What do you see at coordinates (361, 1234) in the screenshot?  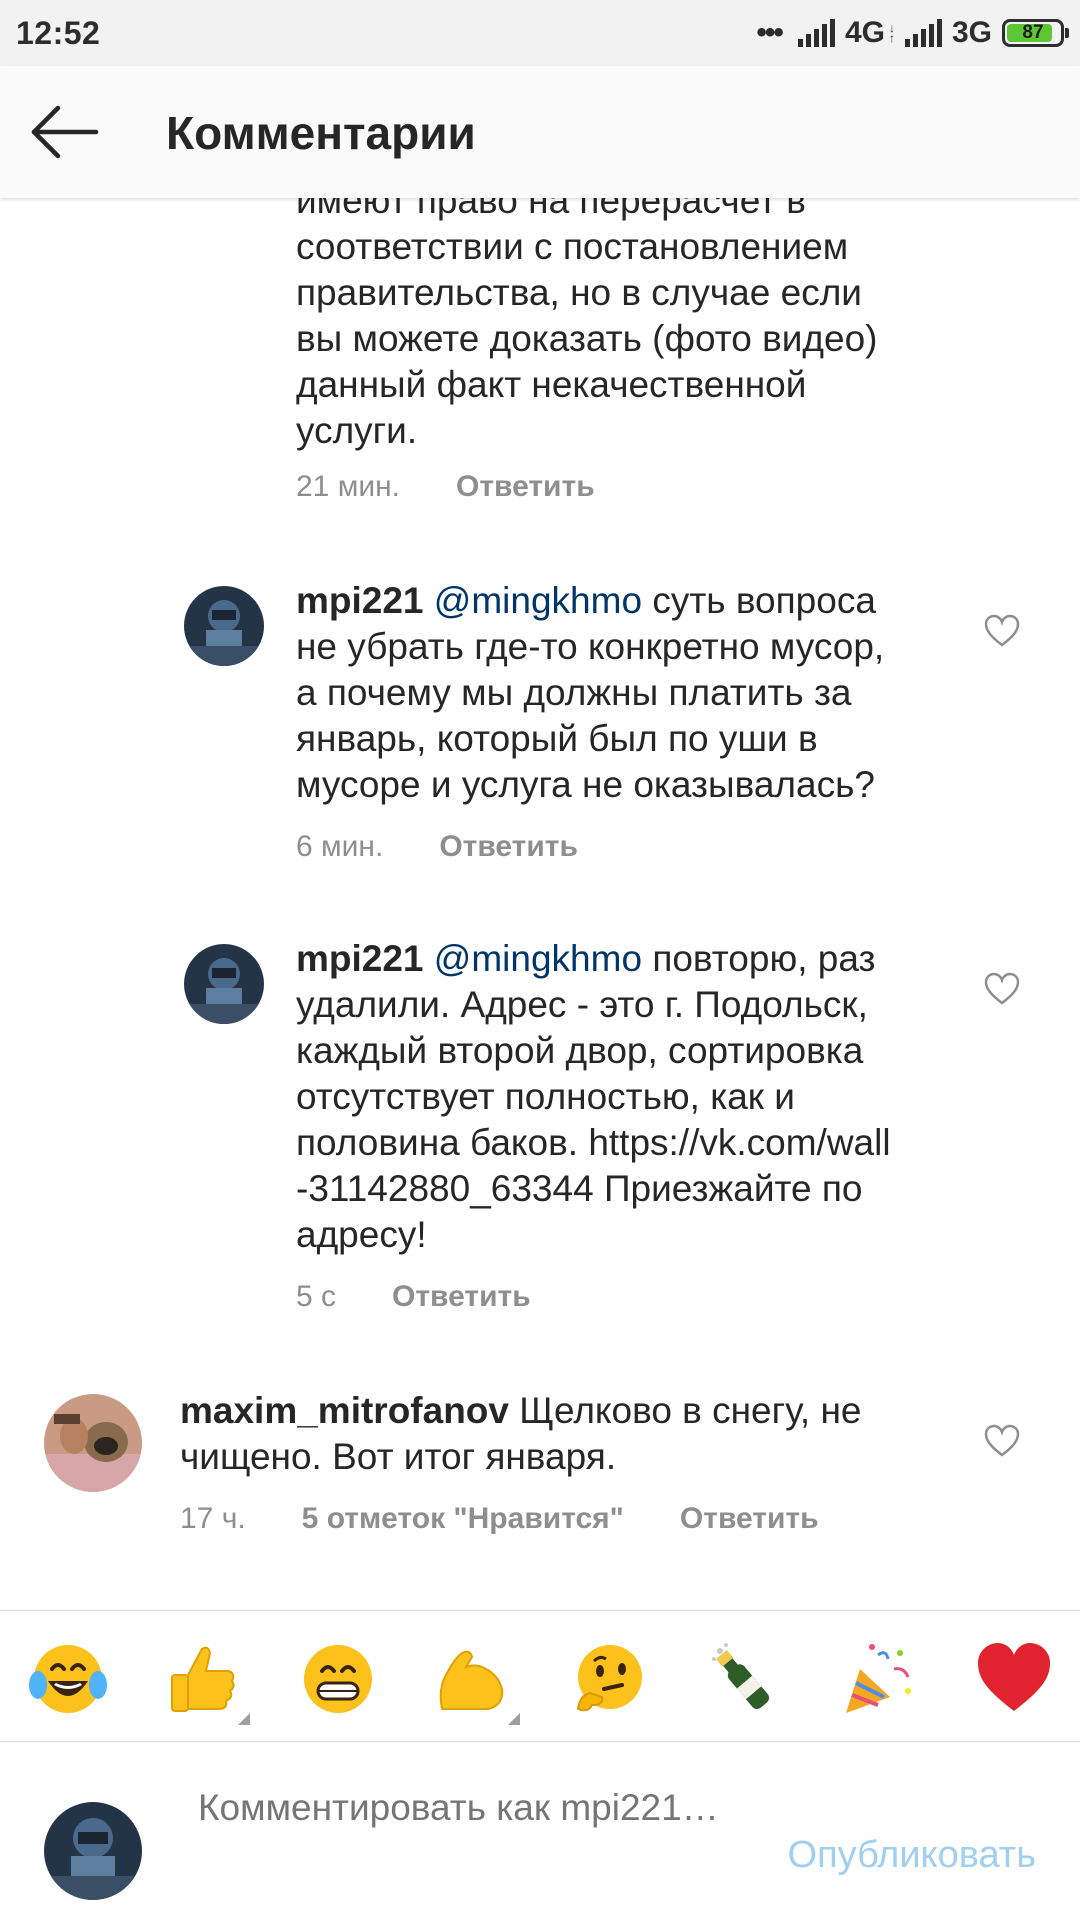 I see `comment-line: адресу!` at bounding box center [361, 1234].